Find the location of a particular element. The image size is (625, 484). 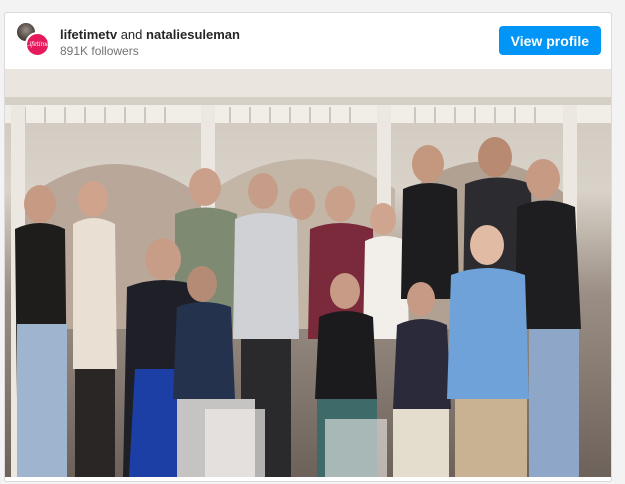

account-link-primary: lifetimetv is located at coordinates (88, 34).